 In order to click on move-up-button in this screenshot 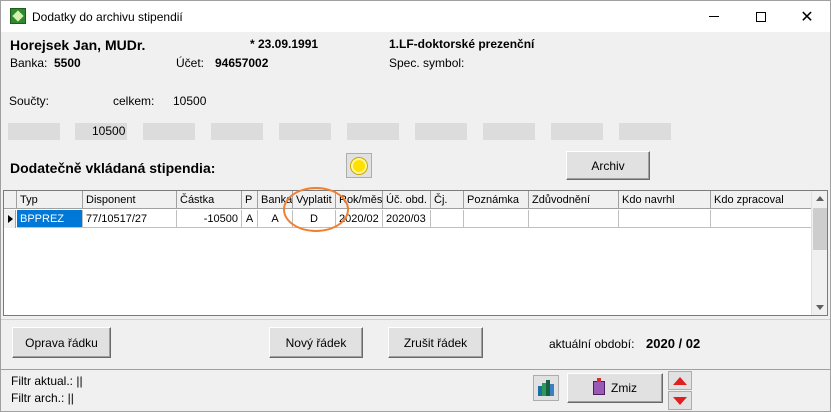, I will do `click(680, 380)`.